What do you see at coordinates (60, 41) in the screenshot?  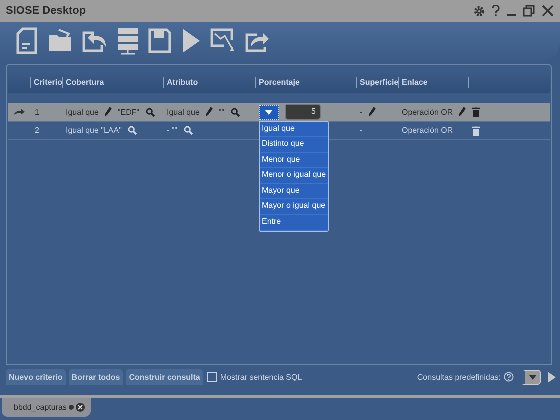 I see `folder-icon` at bounding box center [60, 41].